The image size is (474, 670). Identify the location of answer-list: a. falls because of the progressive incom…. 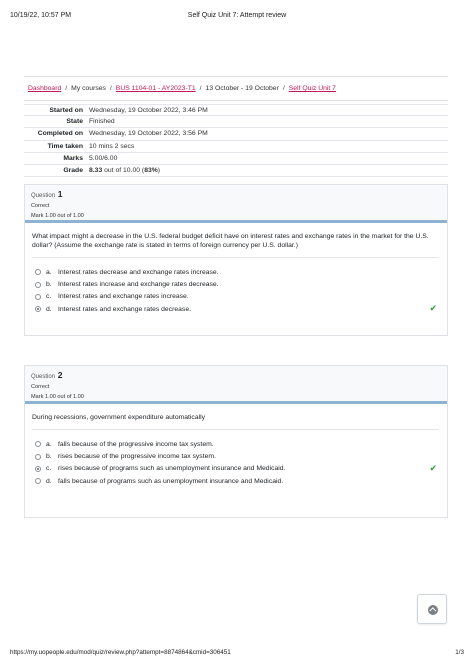
(235, 463).